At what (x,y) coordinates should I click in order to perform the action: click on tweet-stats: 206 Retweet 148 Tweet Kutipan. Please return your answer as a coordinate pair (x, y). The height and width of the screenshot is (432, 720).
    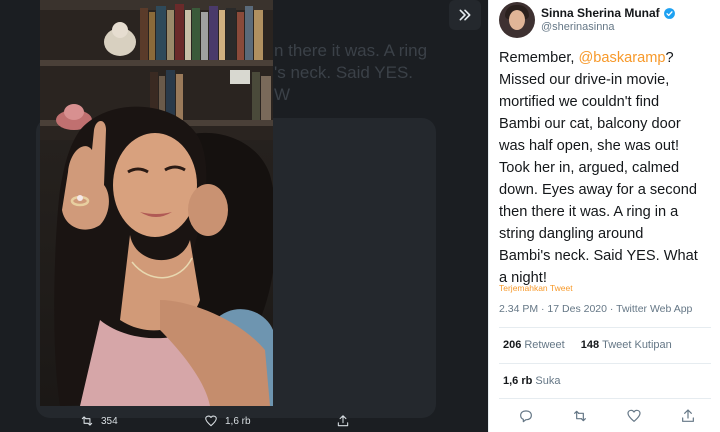
    Looking at the image, I should click on (595, 345).